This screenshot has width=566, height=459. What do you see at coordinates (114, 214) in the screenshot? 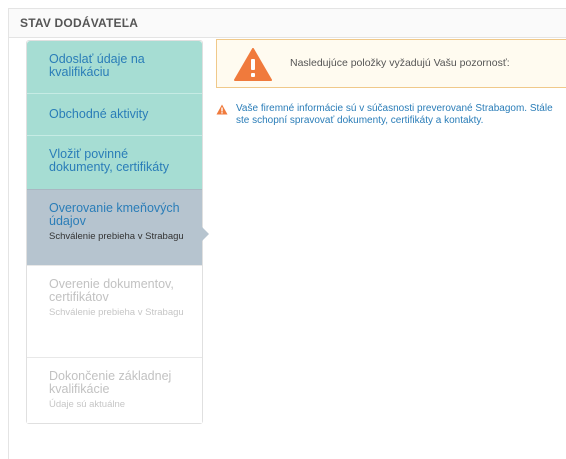
I see `step-label: Overovanie kmeňových údajov` at bounding box center [114, 214].